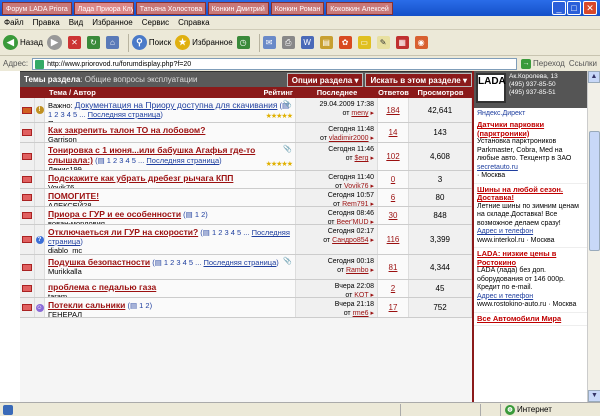  I want to click on vertical-scrollbar: ▲ ▼, so click(593, 236).